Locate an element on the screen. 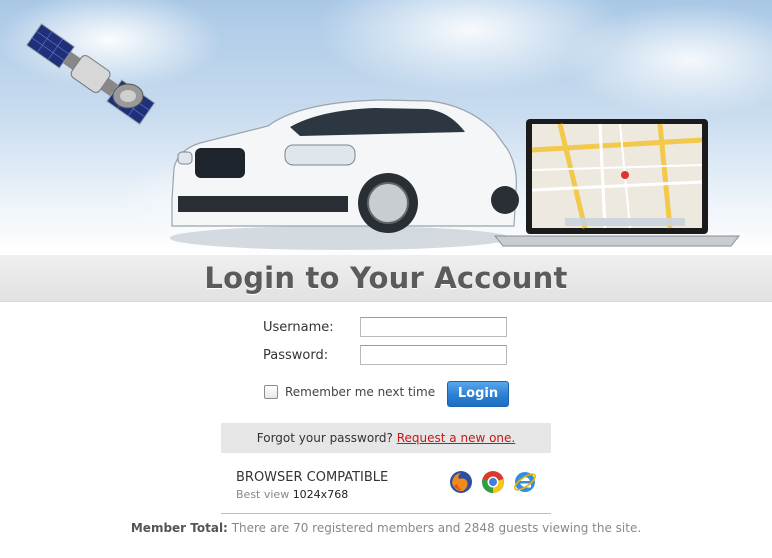 This screenshot has height=558, width=772. login-button: Login is located at coordinates (478, 394).